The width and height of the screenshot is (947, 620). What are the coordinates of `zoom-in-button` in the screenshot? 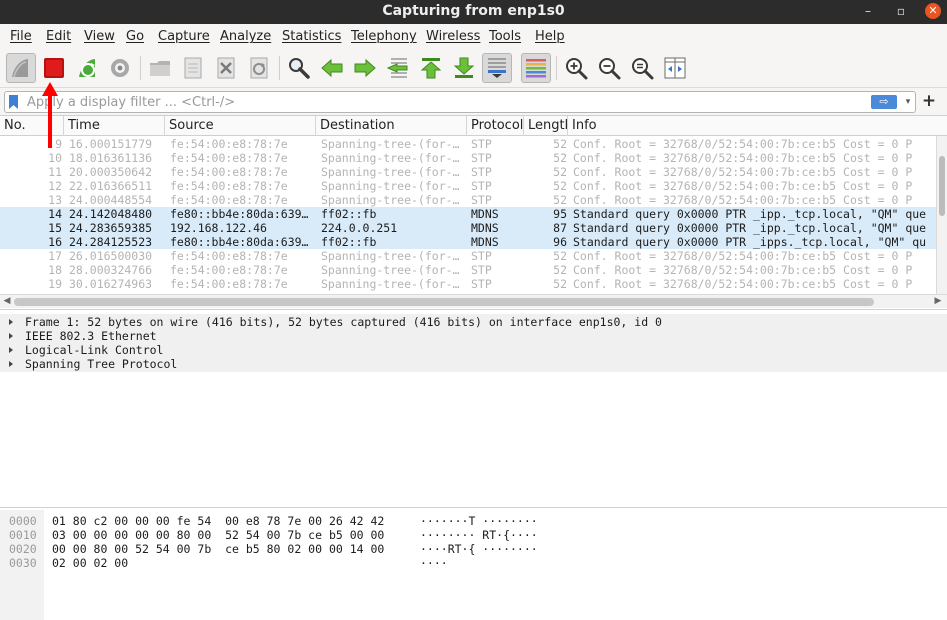 It's located at (576, 68).